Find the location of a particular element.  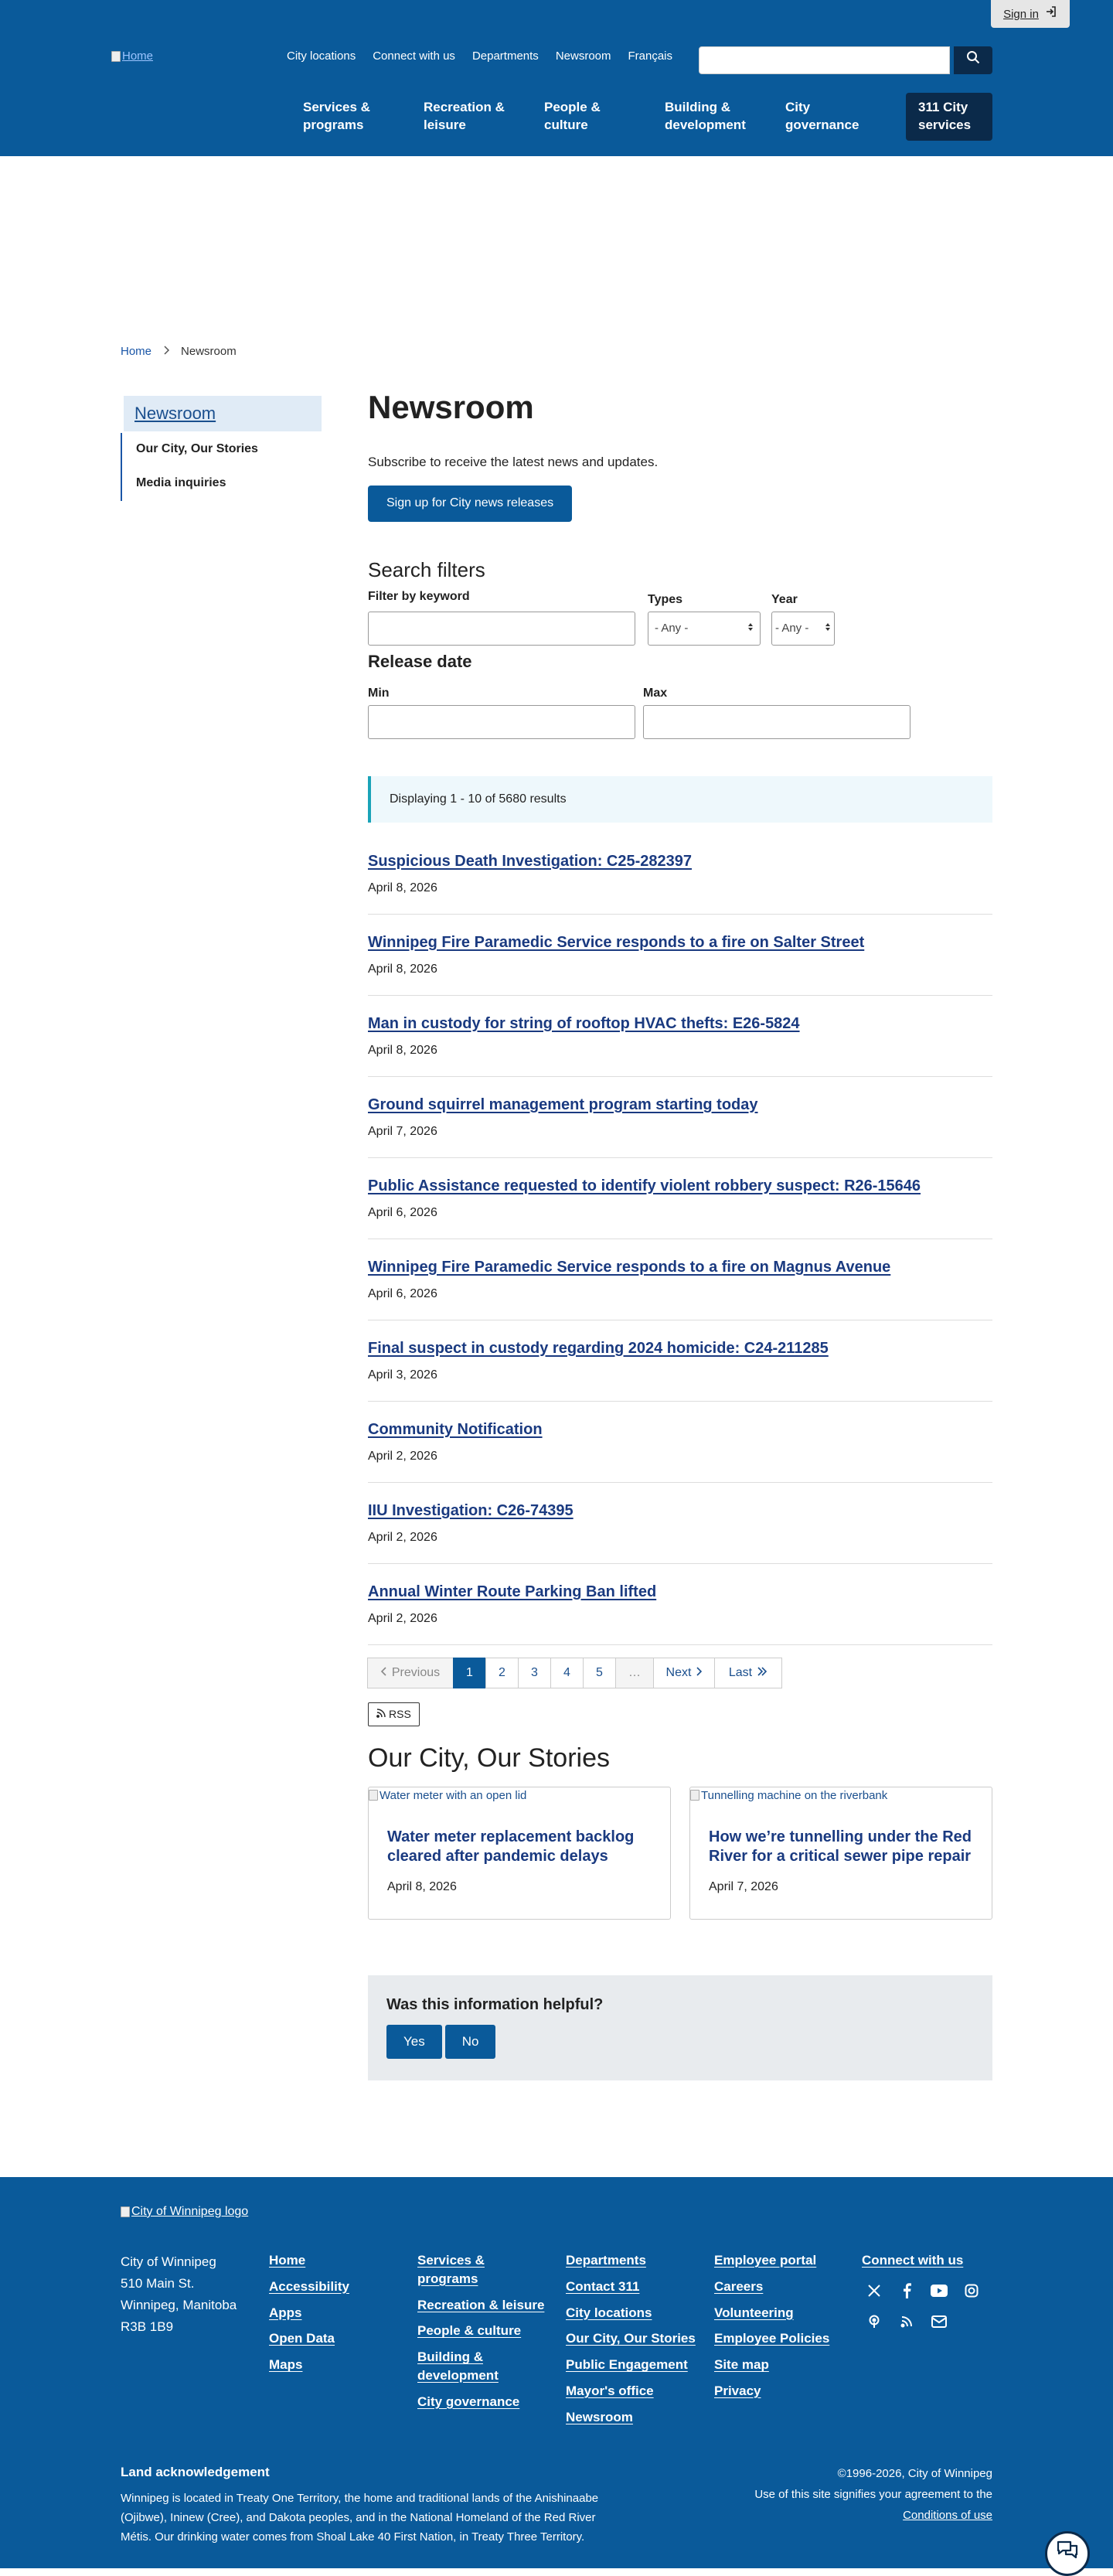

site-logo: Home is located at coordinates (132, 56).